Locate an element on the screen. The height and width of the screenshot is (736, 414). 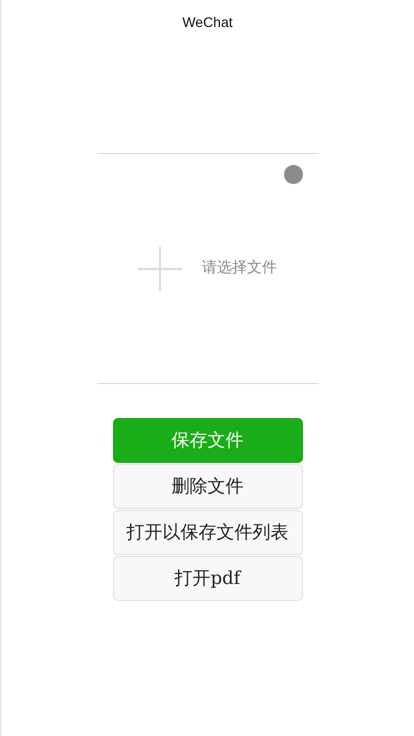
action-button: 打开pdf is located at coordinates (207, 578).